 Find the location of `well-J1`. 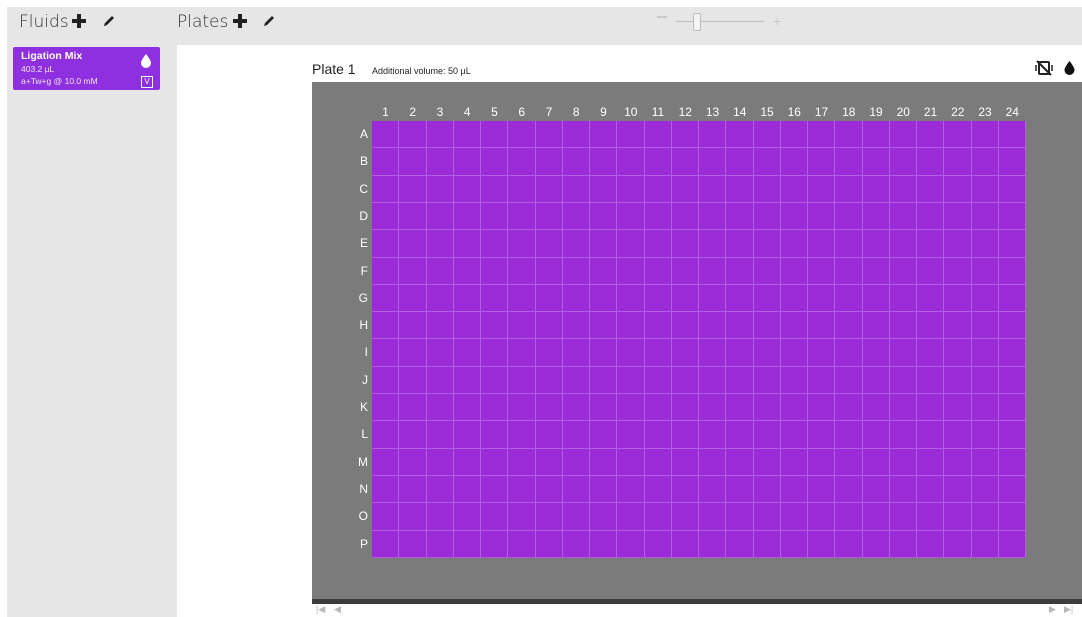

well-J1 is located at coordinates (385, 380).